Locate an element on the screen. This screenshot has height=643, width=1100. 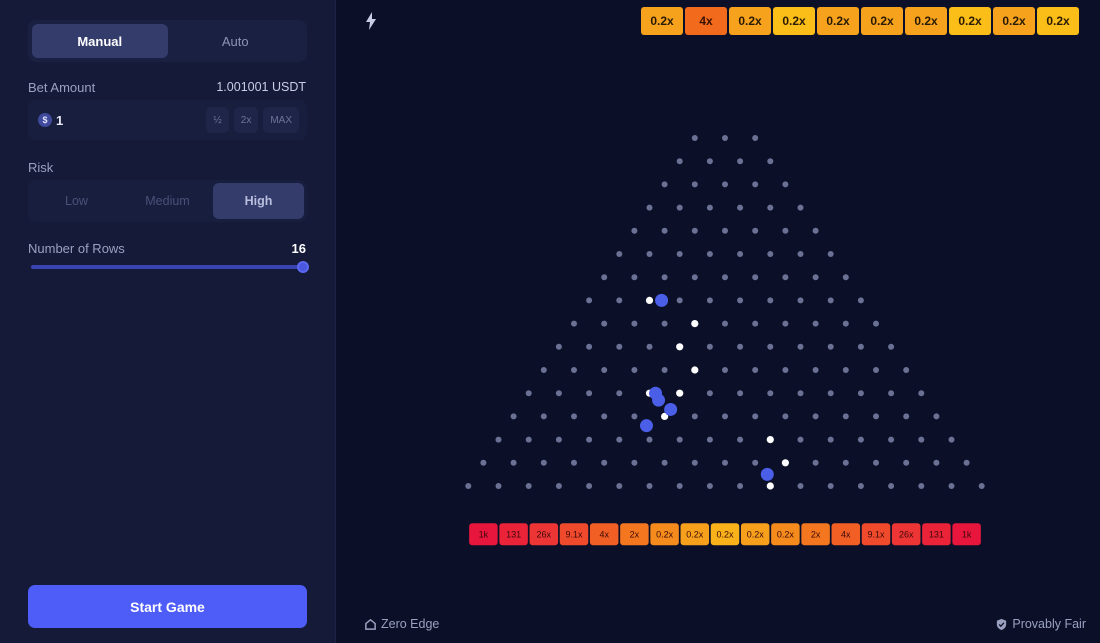
double-bet-button: 2x is located at coordinates (246, 120).